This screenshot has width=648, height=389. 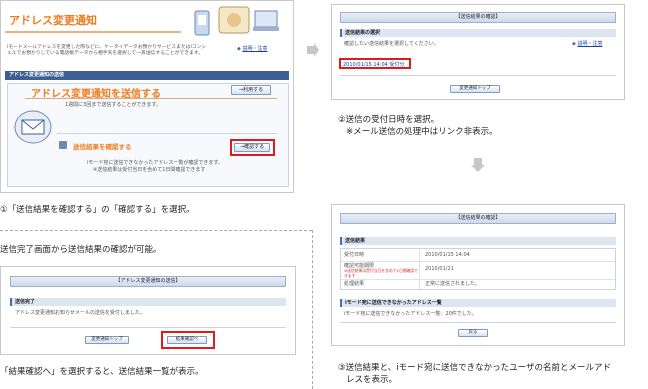 I want to click on note-border-right, so click(x=312, y=309).